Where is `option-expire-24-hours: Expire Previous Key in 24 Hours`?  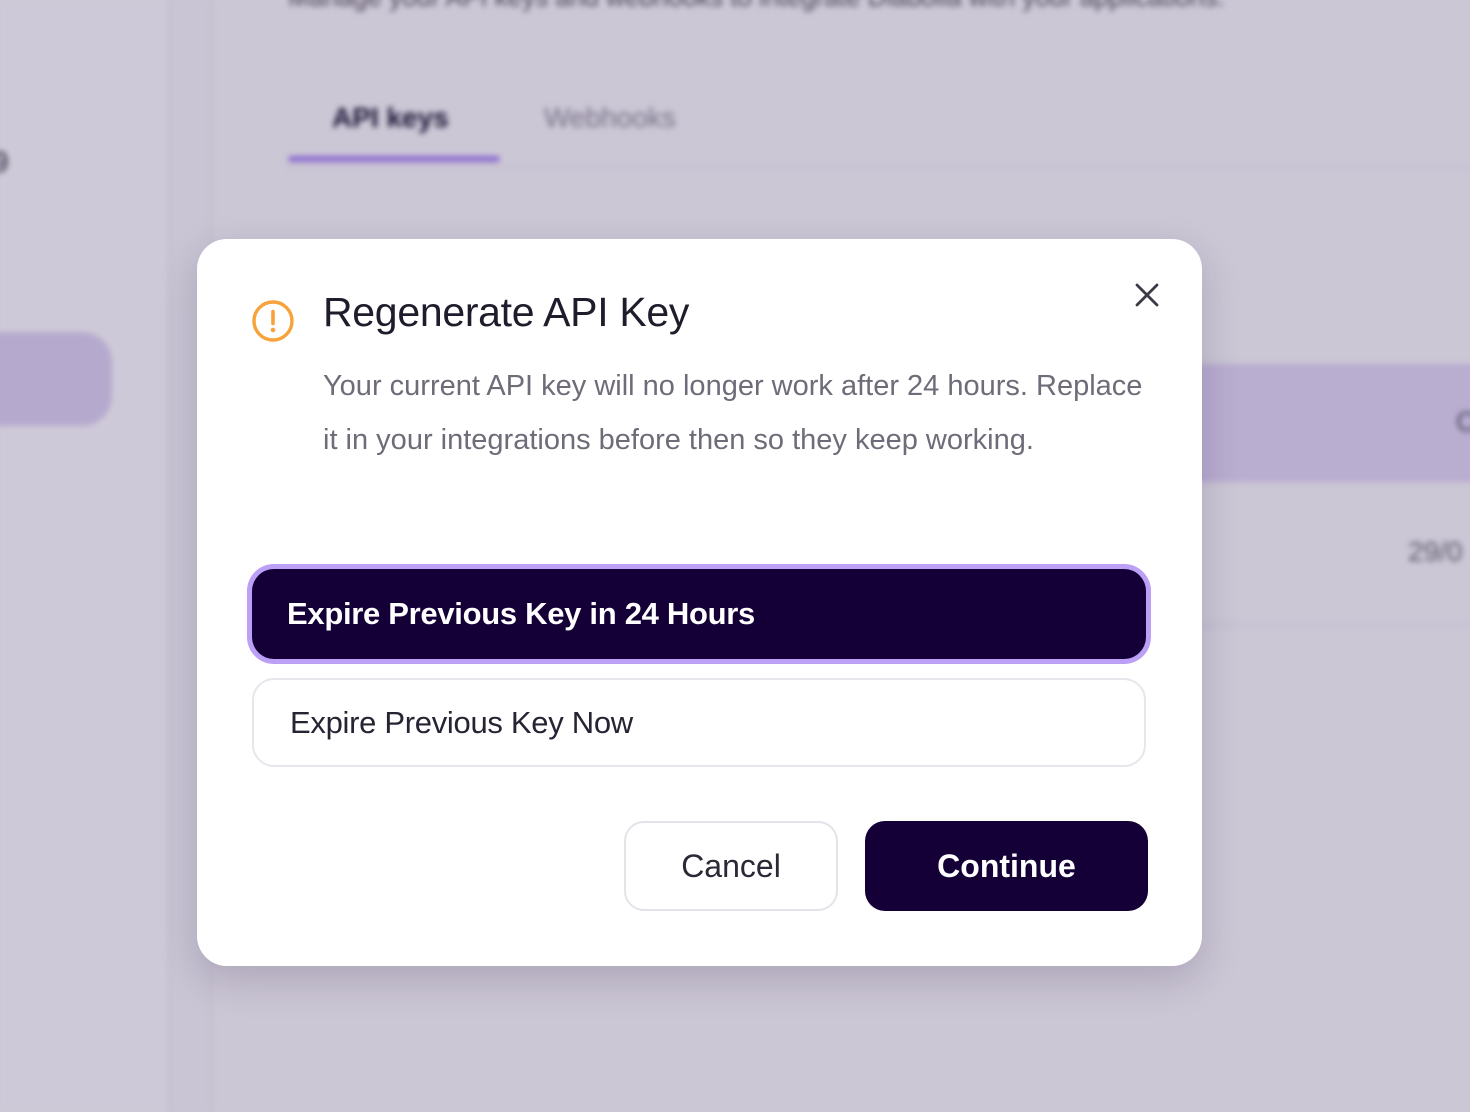 option-expire-24-hours: Expire Previous Key in 24 Hours is located at coordinates (699, 614).